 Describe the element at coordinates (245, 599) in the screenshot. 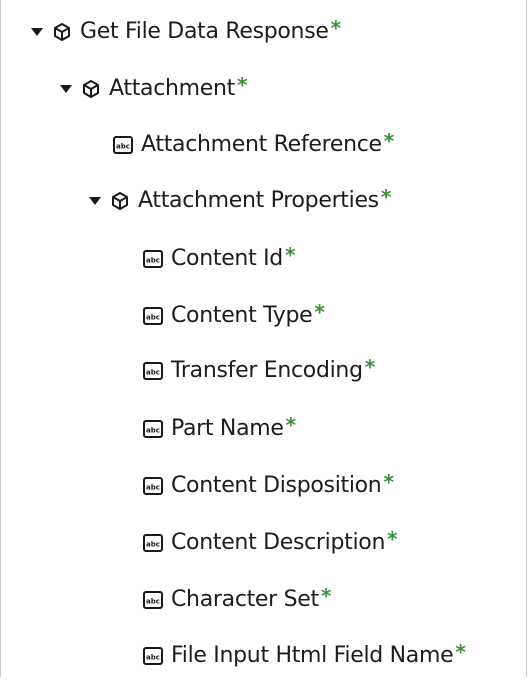

I see `tree-node-label: Character Set` at that location.